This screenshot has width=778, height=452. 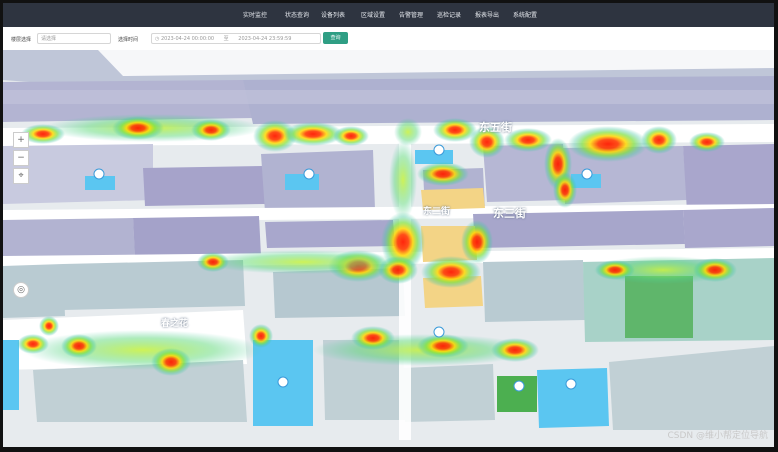 What do you see at coordinates (264, 39) in the screenshot?
I see `end-time-input: 2023-04-24 23:59:59` at bounding box center [264, 39].